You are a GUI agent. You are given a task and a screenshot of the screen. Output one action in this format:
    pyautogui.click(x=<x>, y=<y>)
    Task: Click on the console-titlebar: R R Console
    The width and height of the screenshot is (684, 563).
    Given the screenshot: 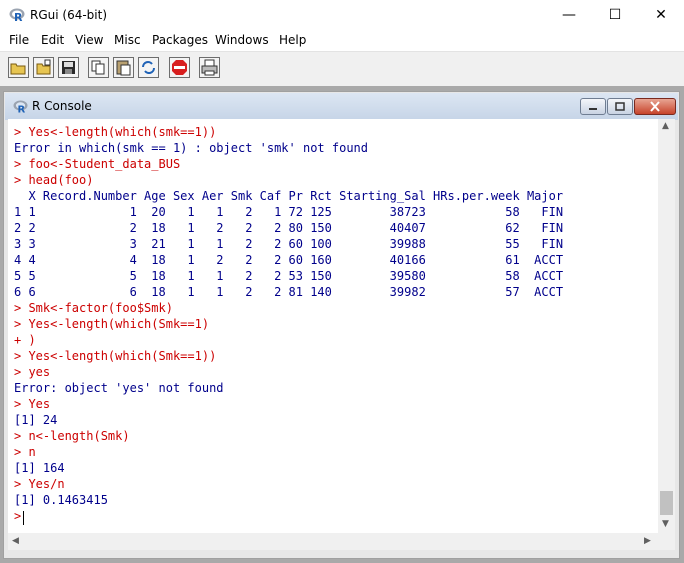 What is the action you would take?
    pyautogui.click(x=341, y=106)
    